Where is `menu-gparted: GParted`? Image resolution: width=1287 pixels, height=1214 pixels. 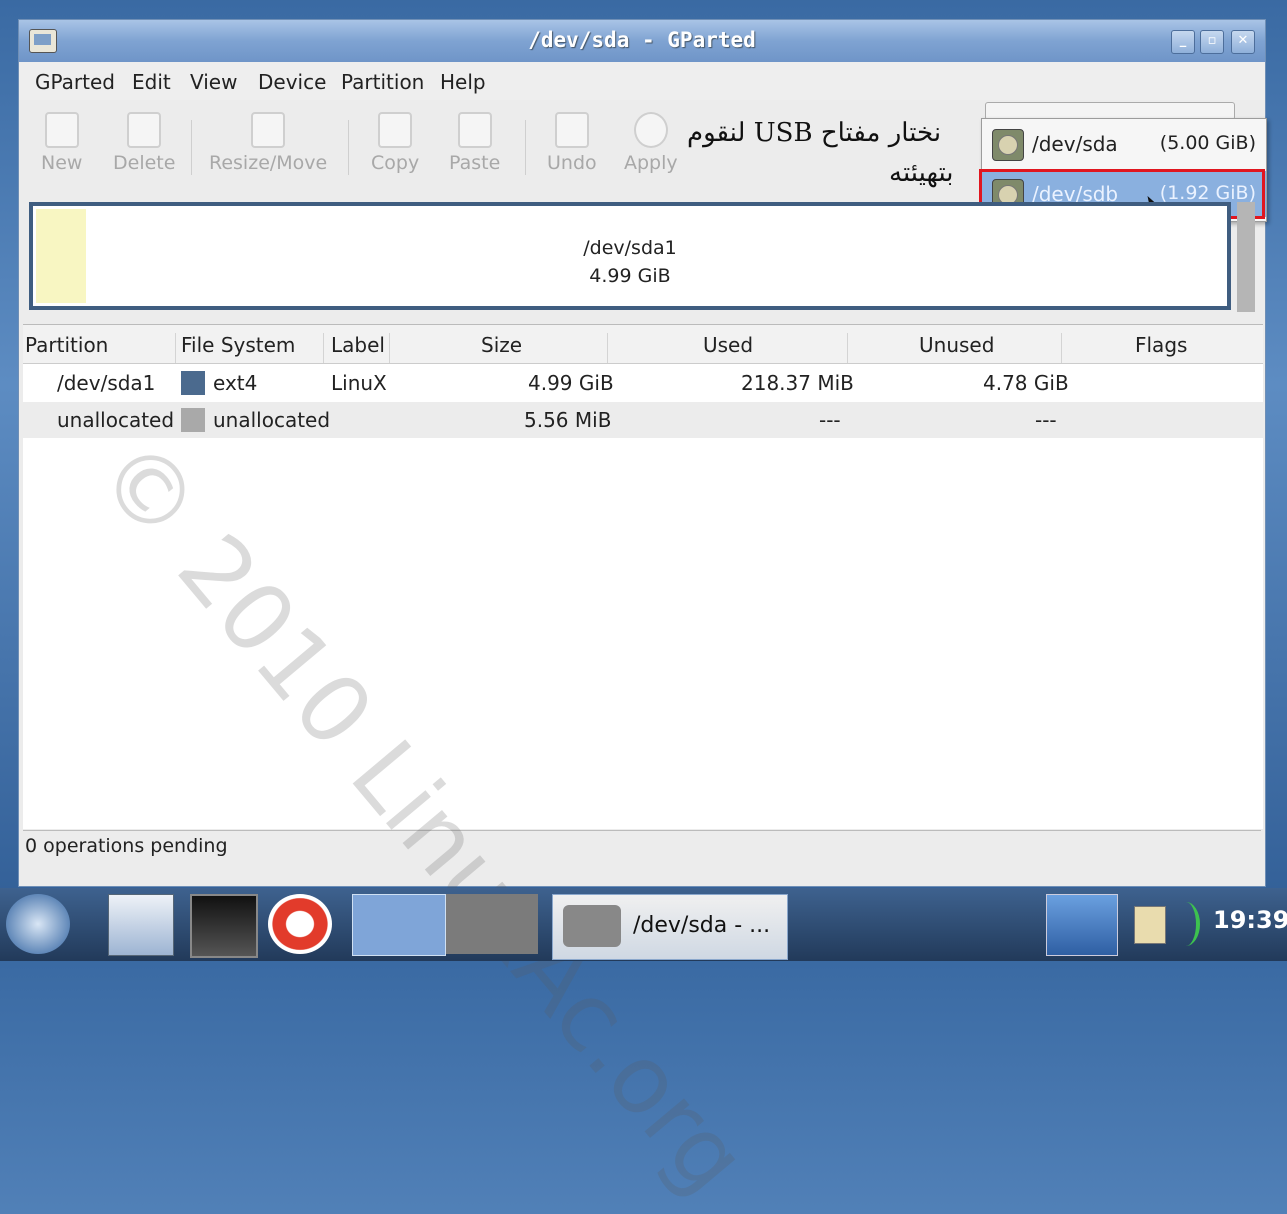
menu-gparted: GParted is located at coordinates (75, 82).